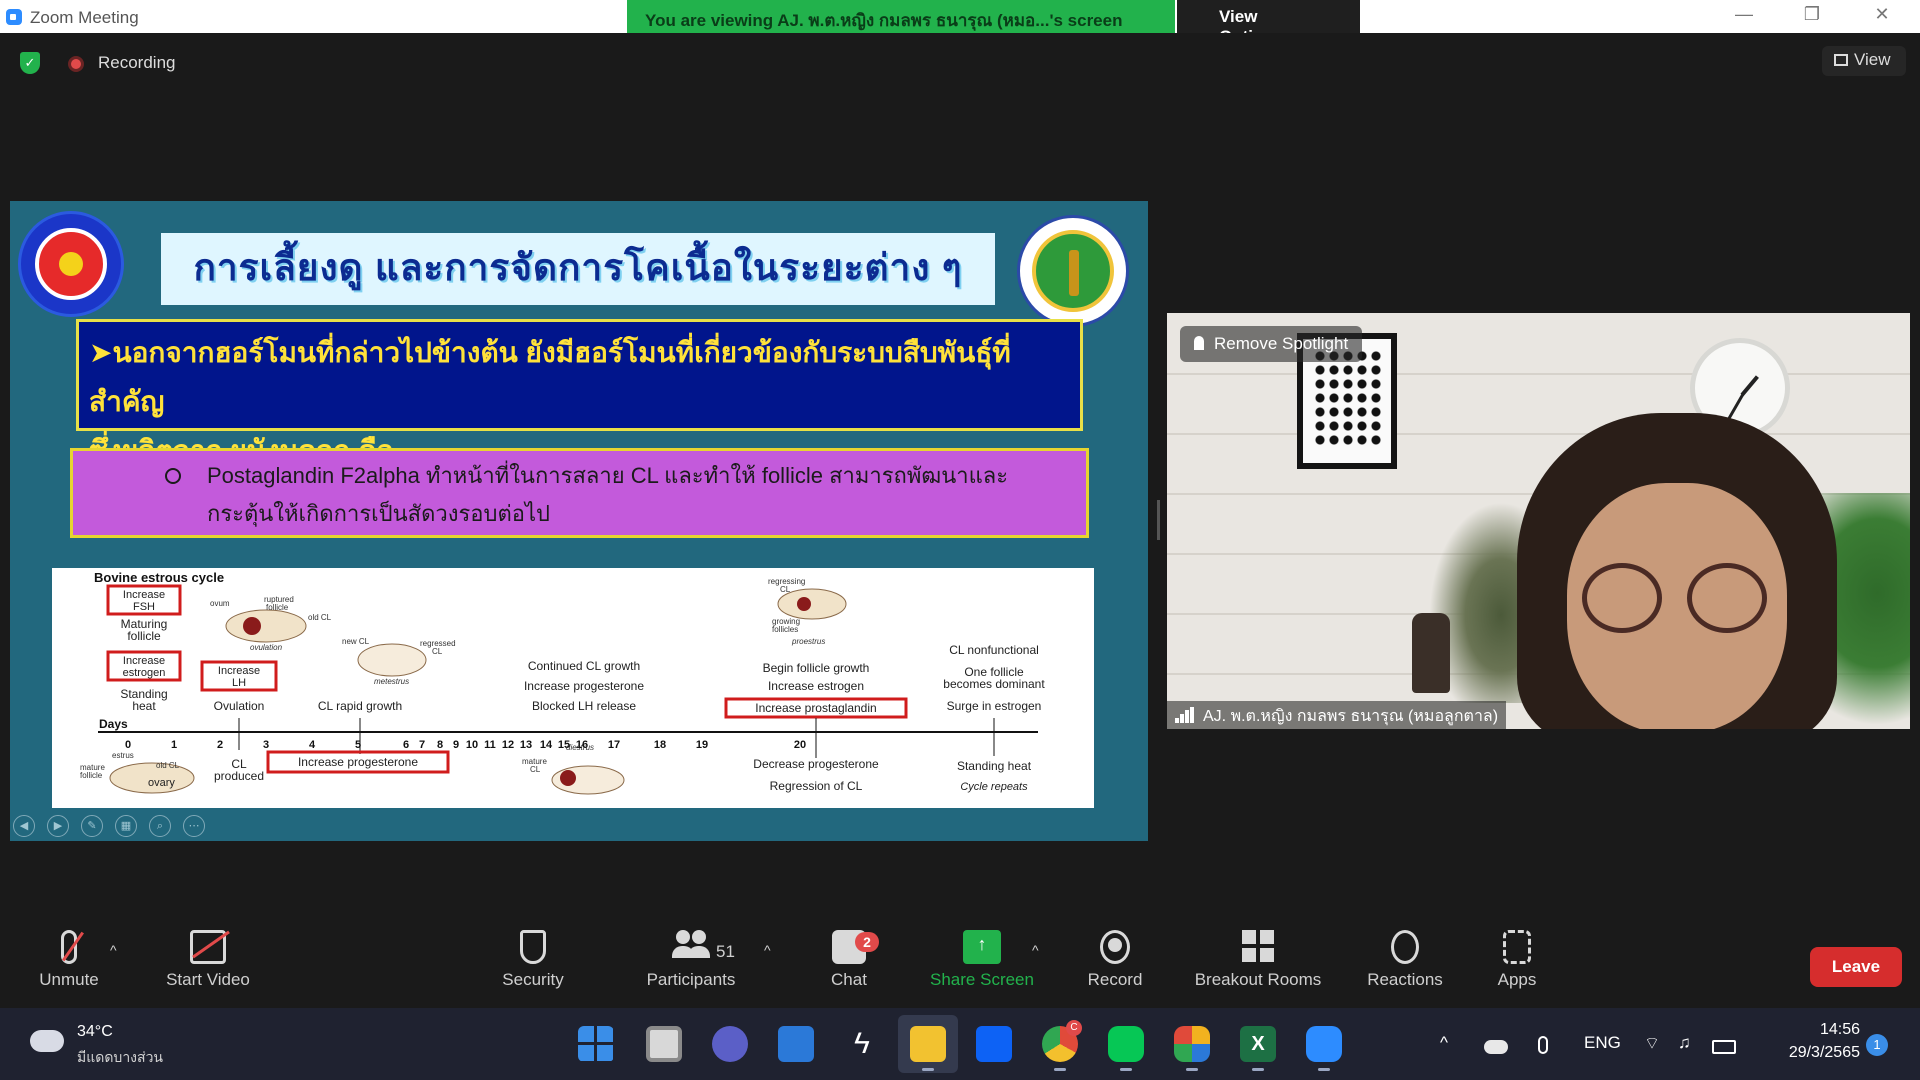 The width and height of the screenshot is (1920, 1080). Describe the element at coordinates (422, 745) in the screenshot. I see `day-tick-7: 7` at that location.